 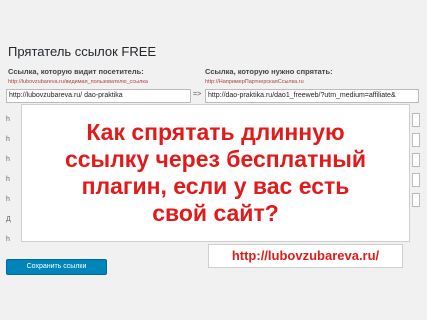 I want to click on hidden-link-label: Ссылка, которую нужно спрятать:, so click(x=269, y=71).